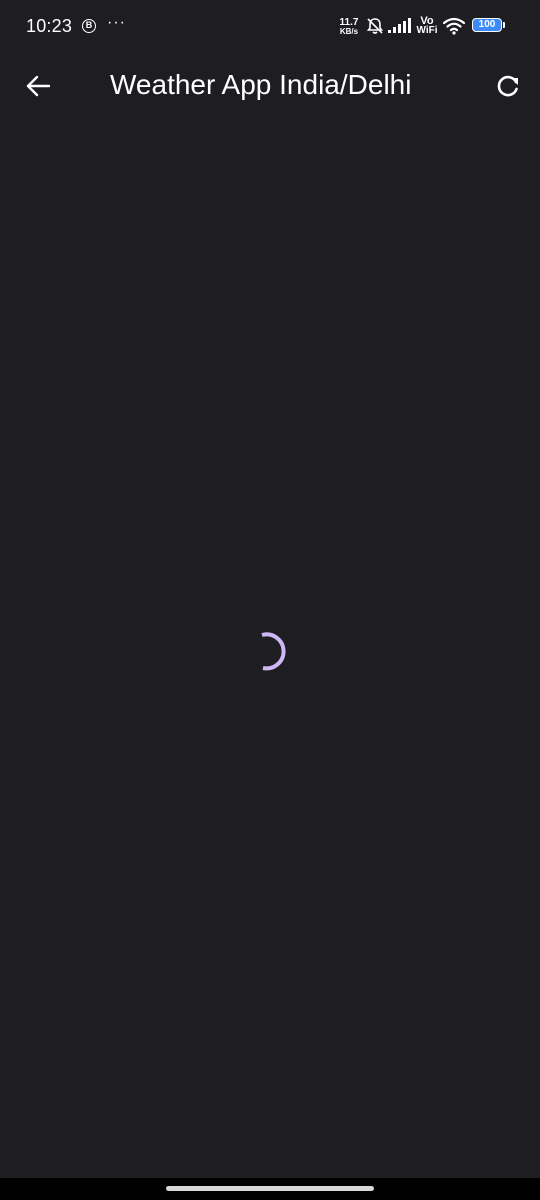 The height and width of the screenshot is (1200, 540). What do you see at coordinates (375, 26) in the screenshot?
I see `bell-off-icon` at bounding box center [375, 26].